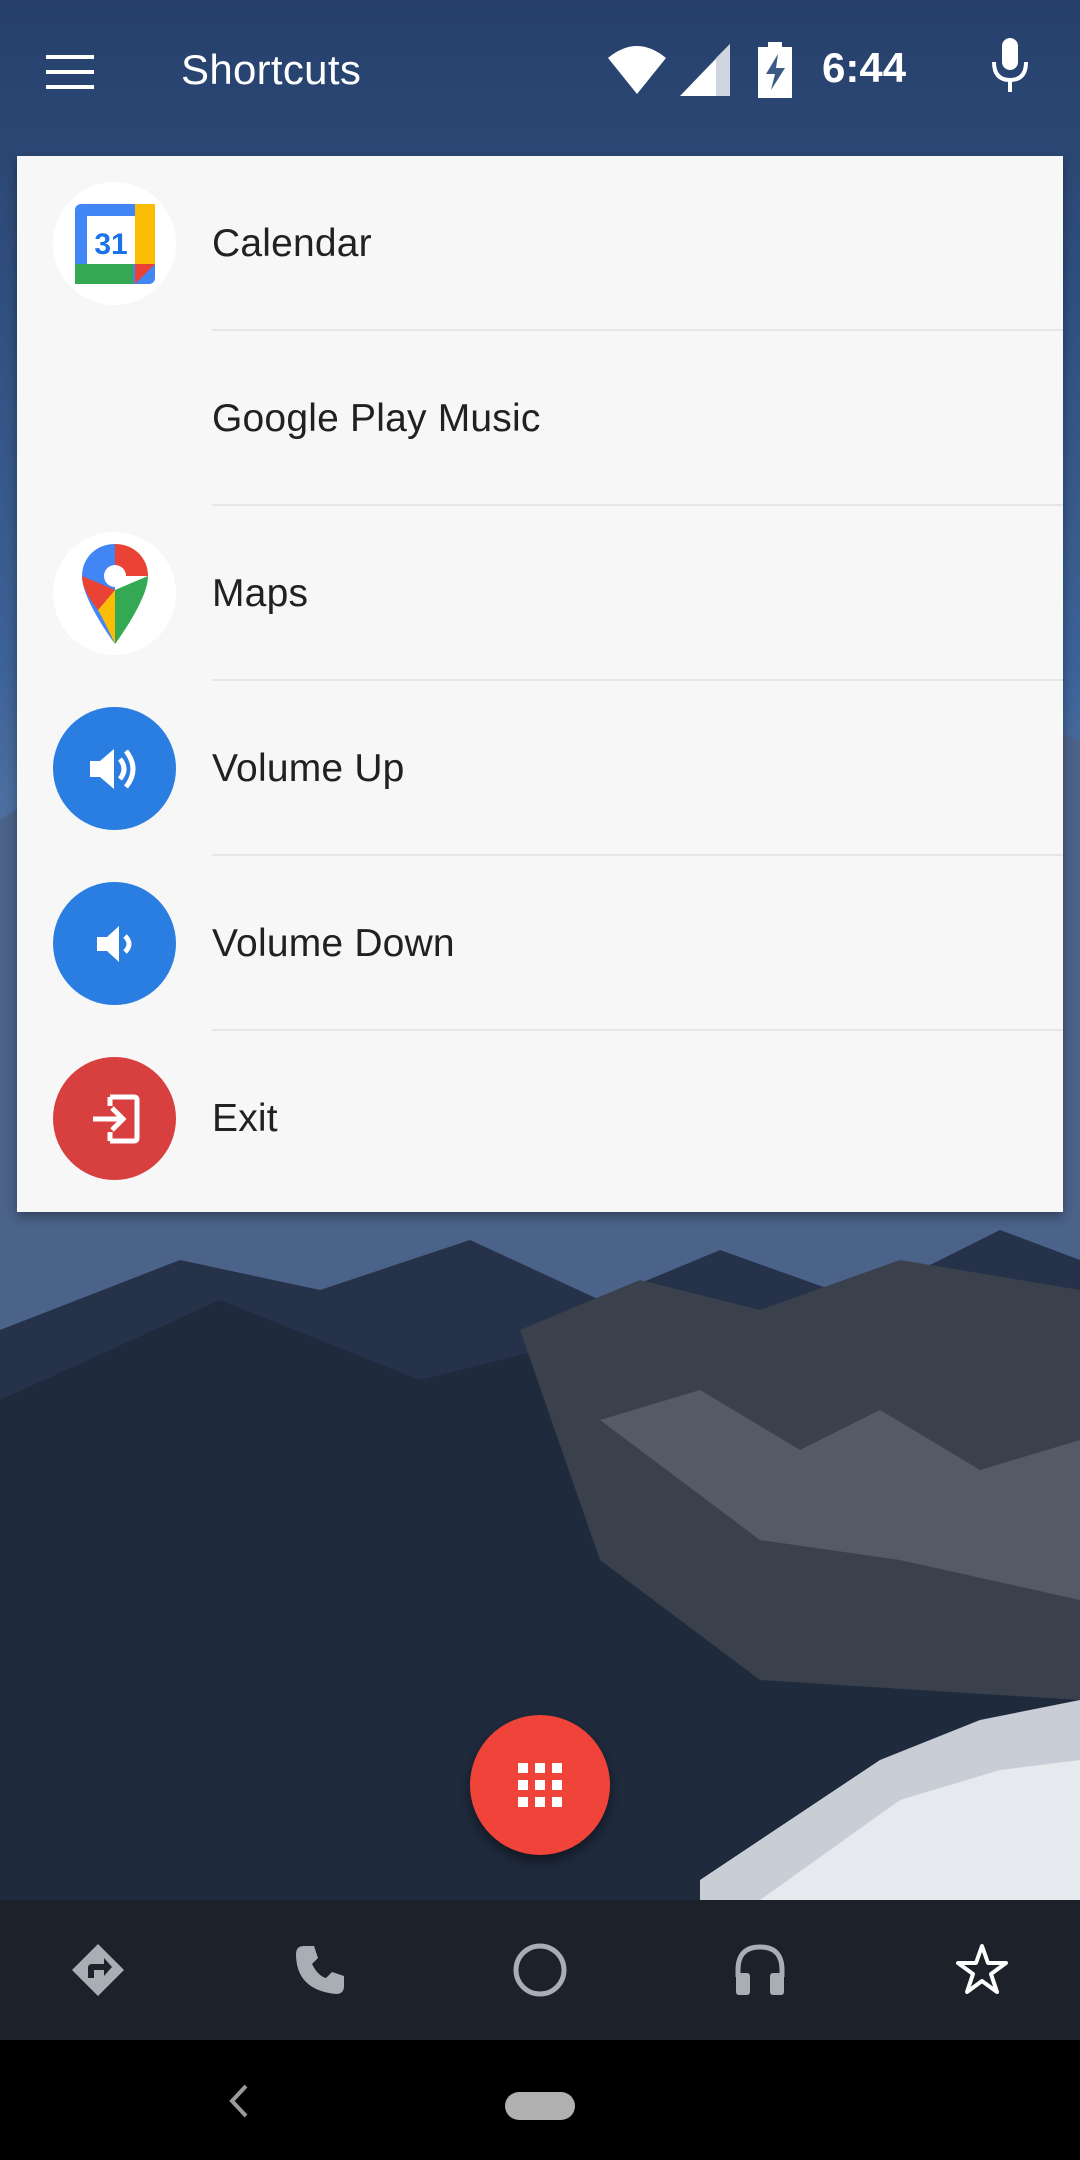 This screenshot has width=1080, height=2160. I want to click on shortcut-label: Google Play Music, so click(376, 418).